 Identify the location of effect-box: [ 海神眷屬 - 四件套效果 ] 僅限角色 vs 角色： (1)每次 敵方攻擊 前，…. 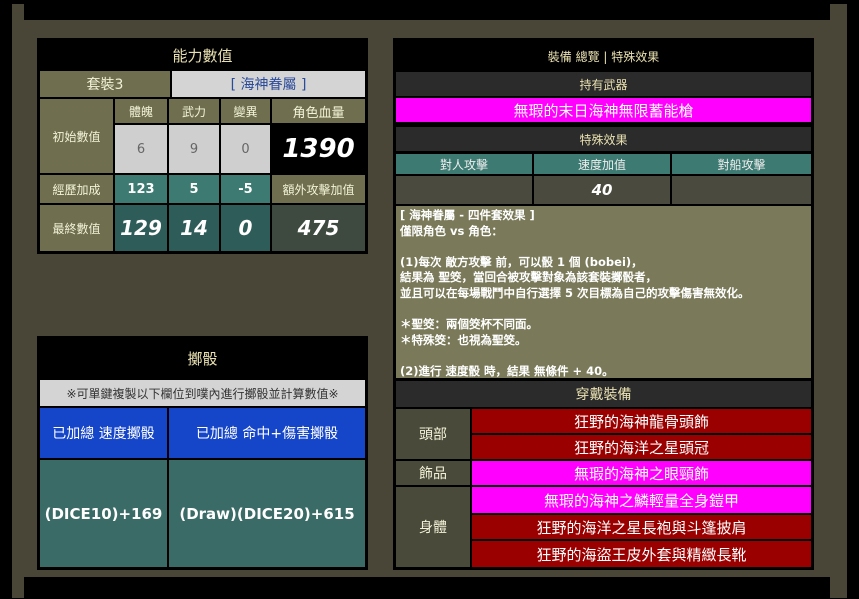
(603, 292).